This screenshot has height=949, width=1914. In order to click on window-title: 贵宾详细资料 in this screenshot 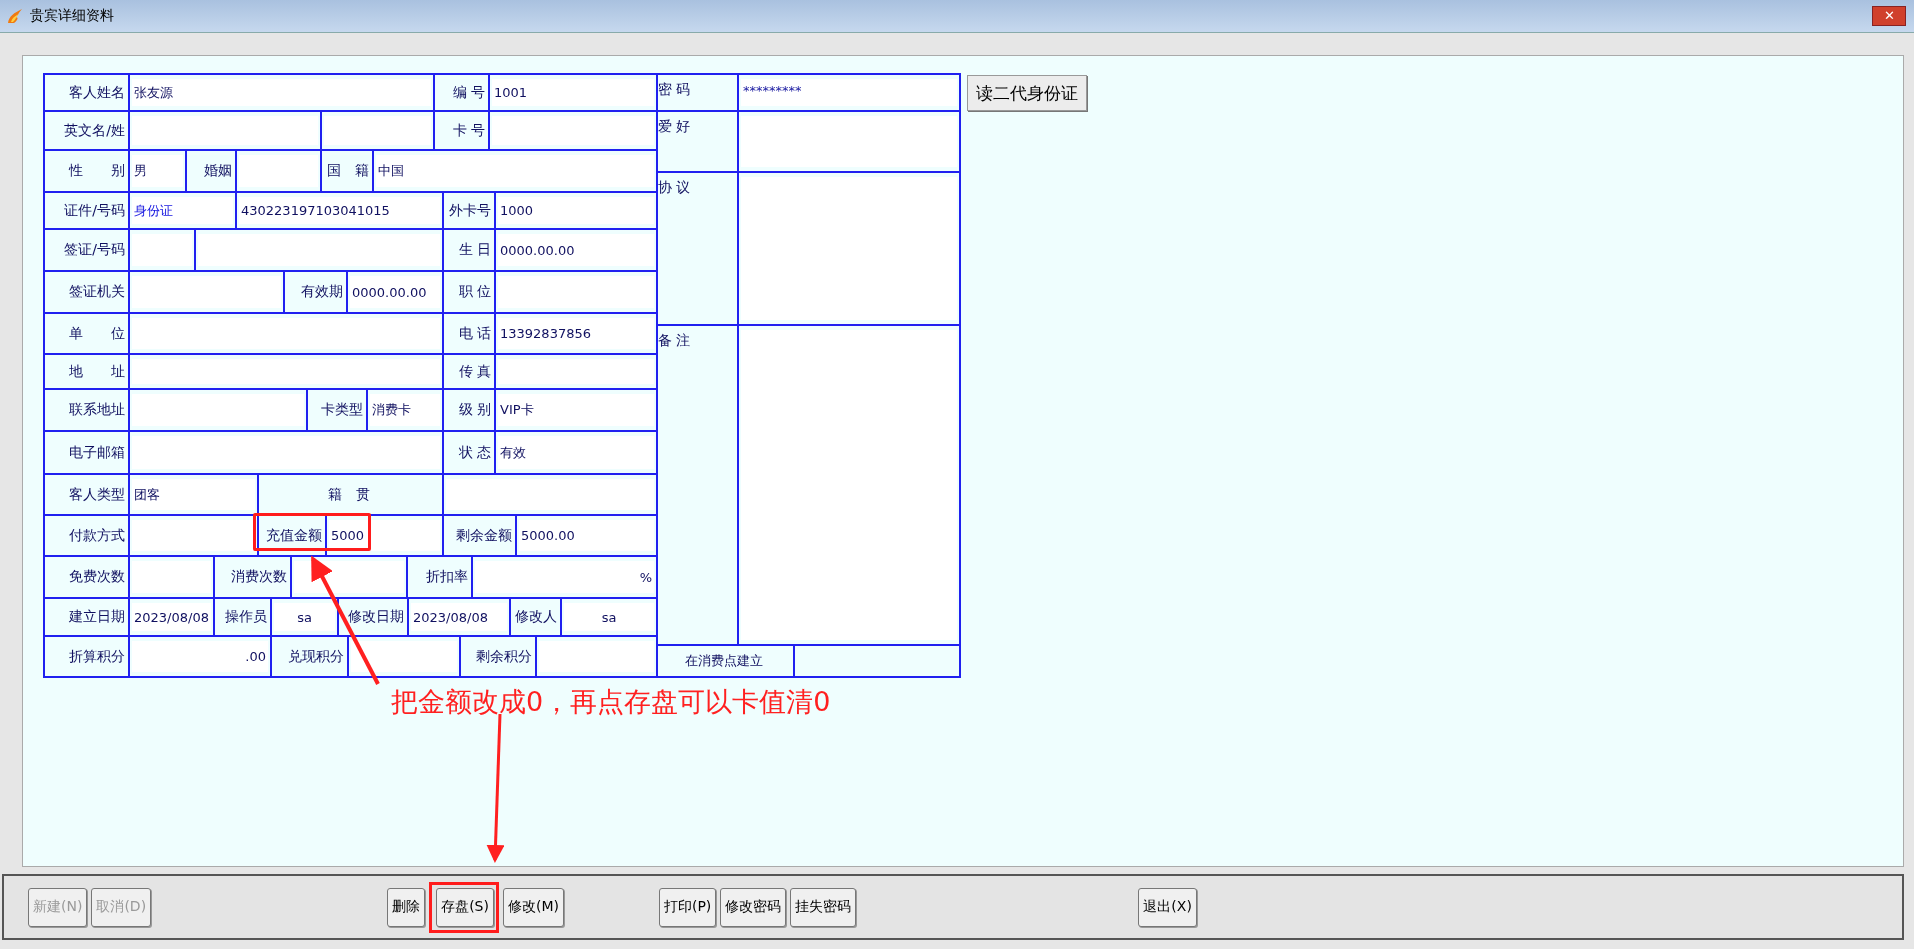, I will do `click(72, 16)`.